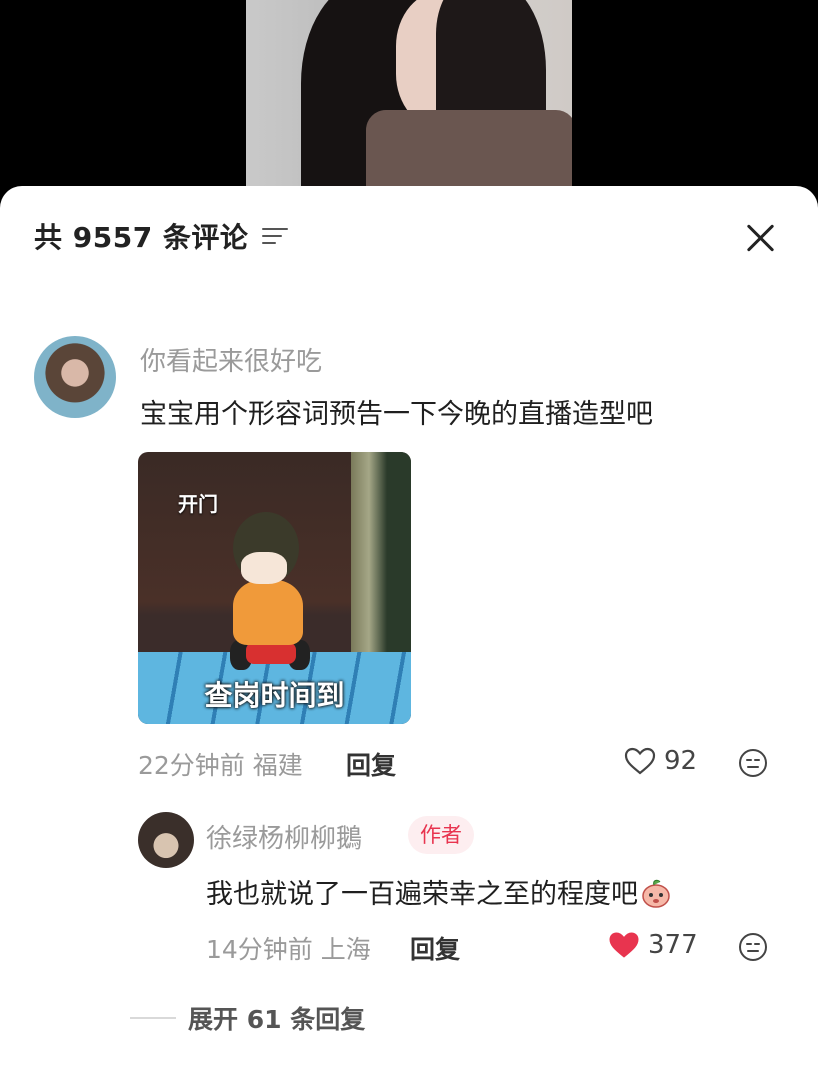 Image resolution: width=818 pixels, height=1080 pixels. I want to click on reply-meta: 14分钟前 上海, so click(288, 948).